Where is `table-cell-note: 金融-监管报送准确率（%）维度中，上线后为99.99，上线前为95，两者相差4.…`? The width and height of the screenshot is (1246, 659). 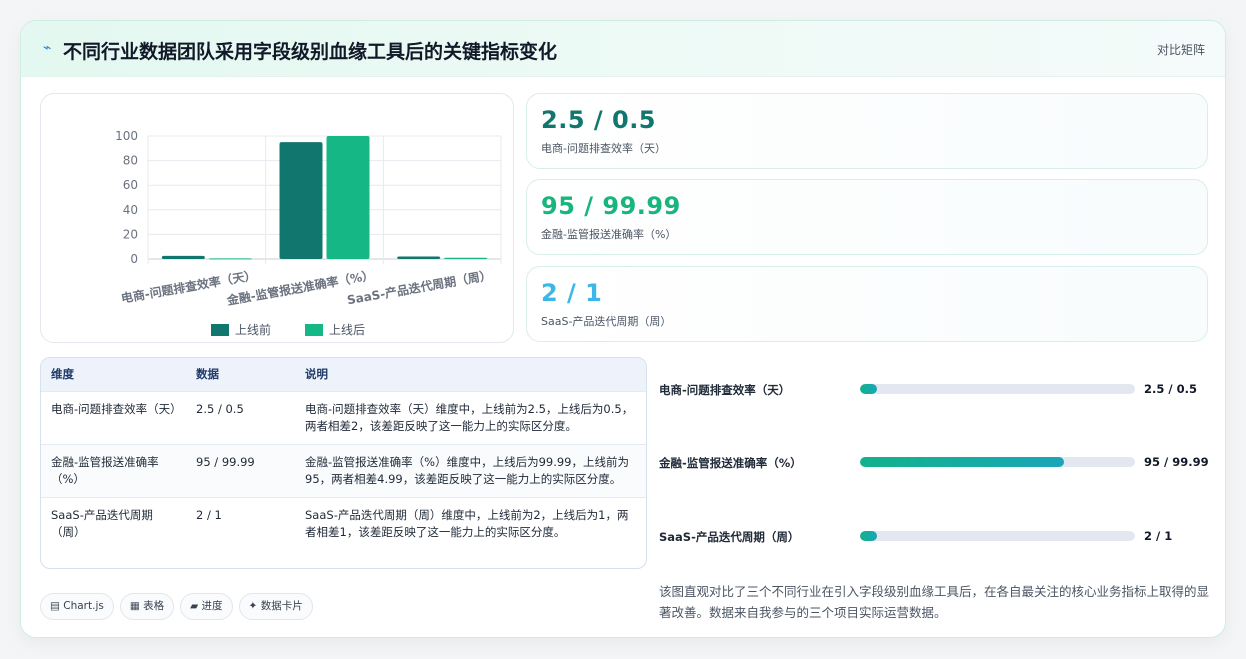
table-cell-note: 金融-监管报送准确率（%）维度中，上线后为99.99，上线前为95，两者相差4.… is located at coordinates (470, 470).